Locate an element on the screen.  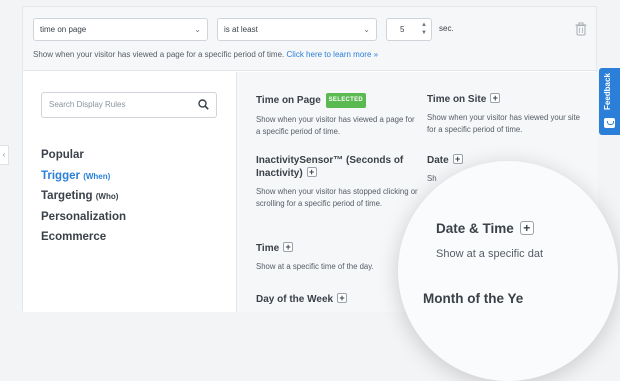
seconds-stepper: 5 ▲ ▼ is located at coordinates (409, 29).